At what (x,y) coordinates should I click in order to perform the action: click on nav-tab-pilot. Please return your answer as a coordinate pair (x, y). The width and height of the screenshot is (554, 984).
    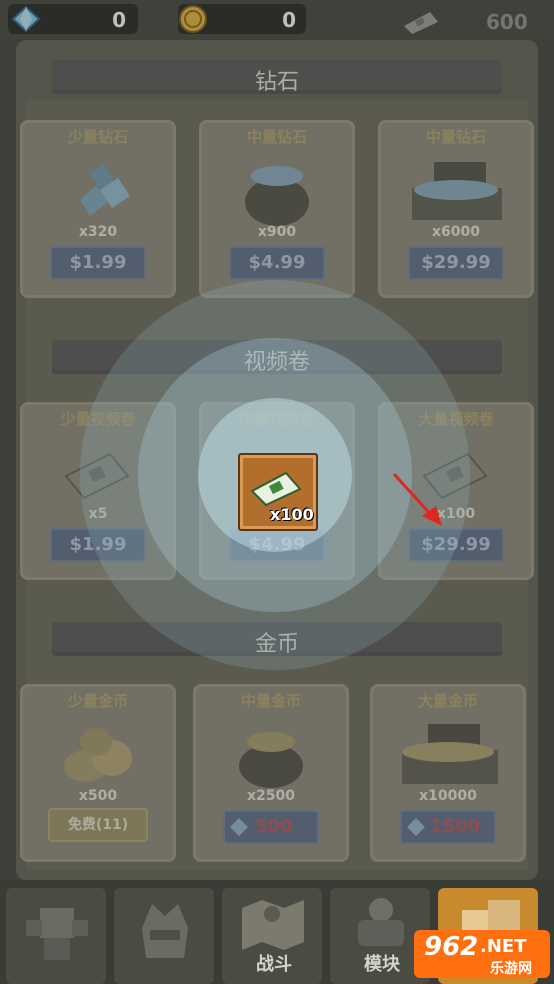
    Looking at the image, I should click on (164, 936).